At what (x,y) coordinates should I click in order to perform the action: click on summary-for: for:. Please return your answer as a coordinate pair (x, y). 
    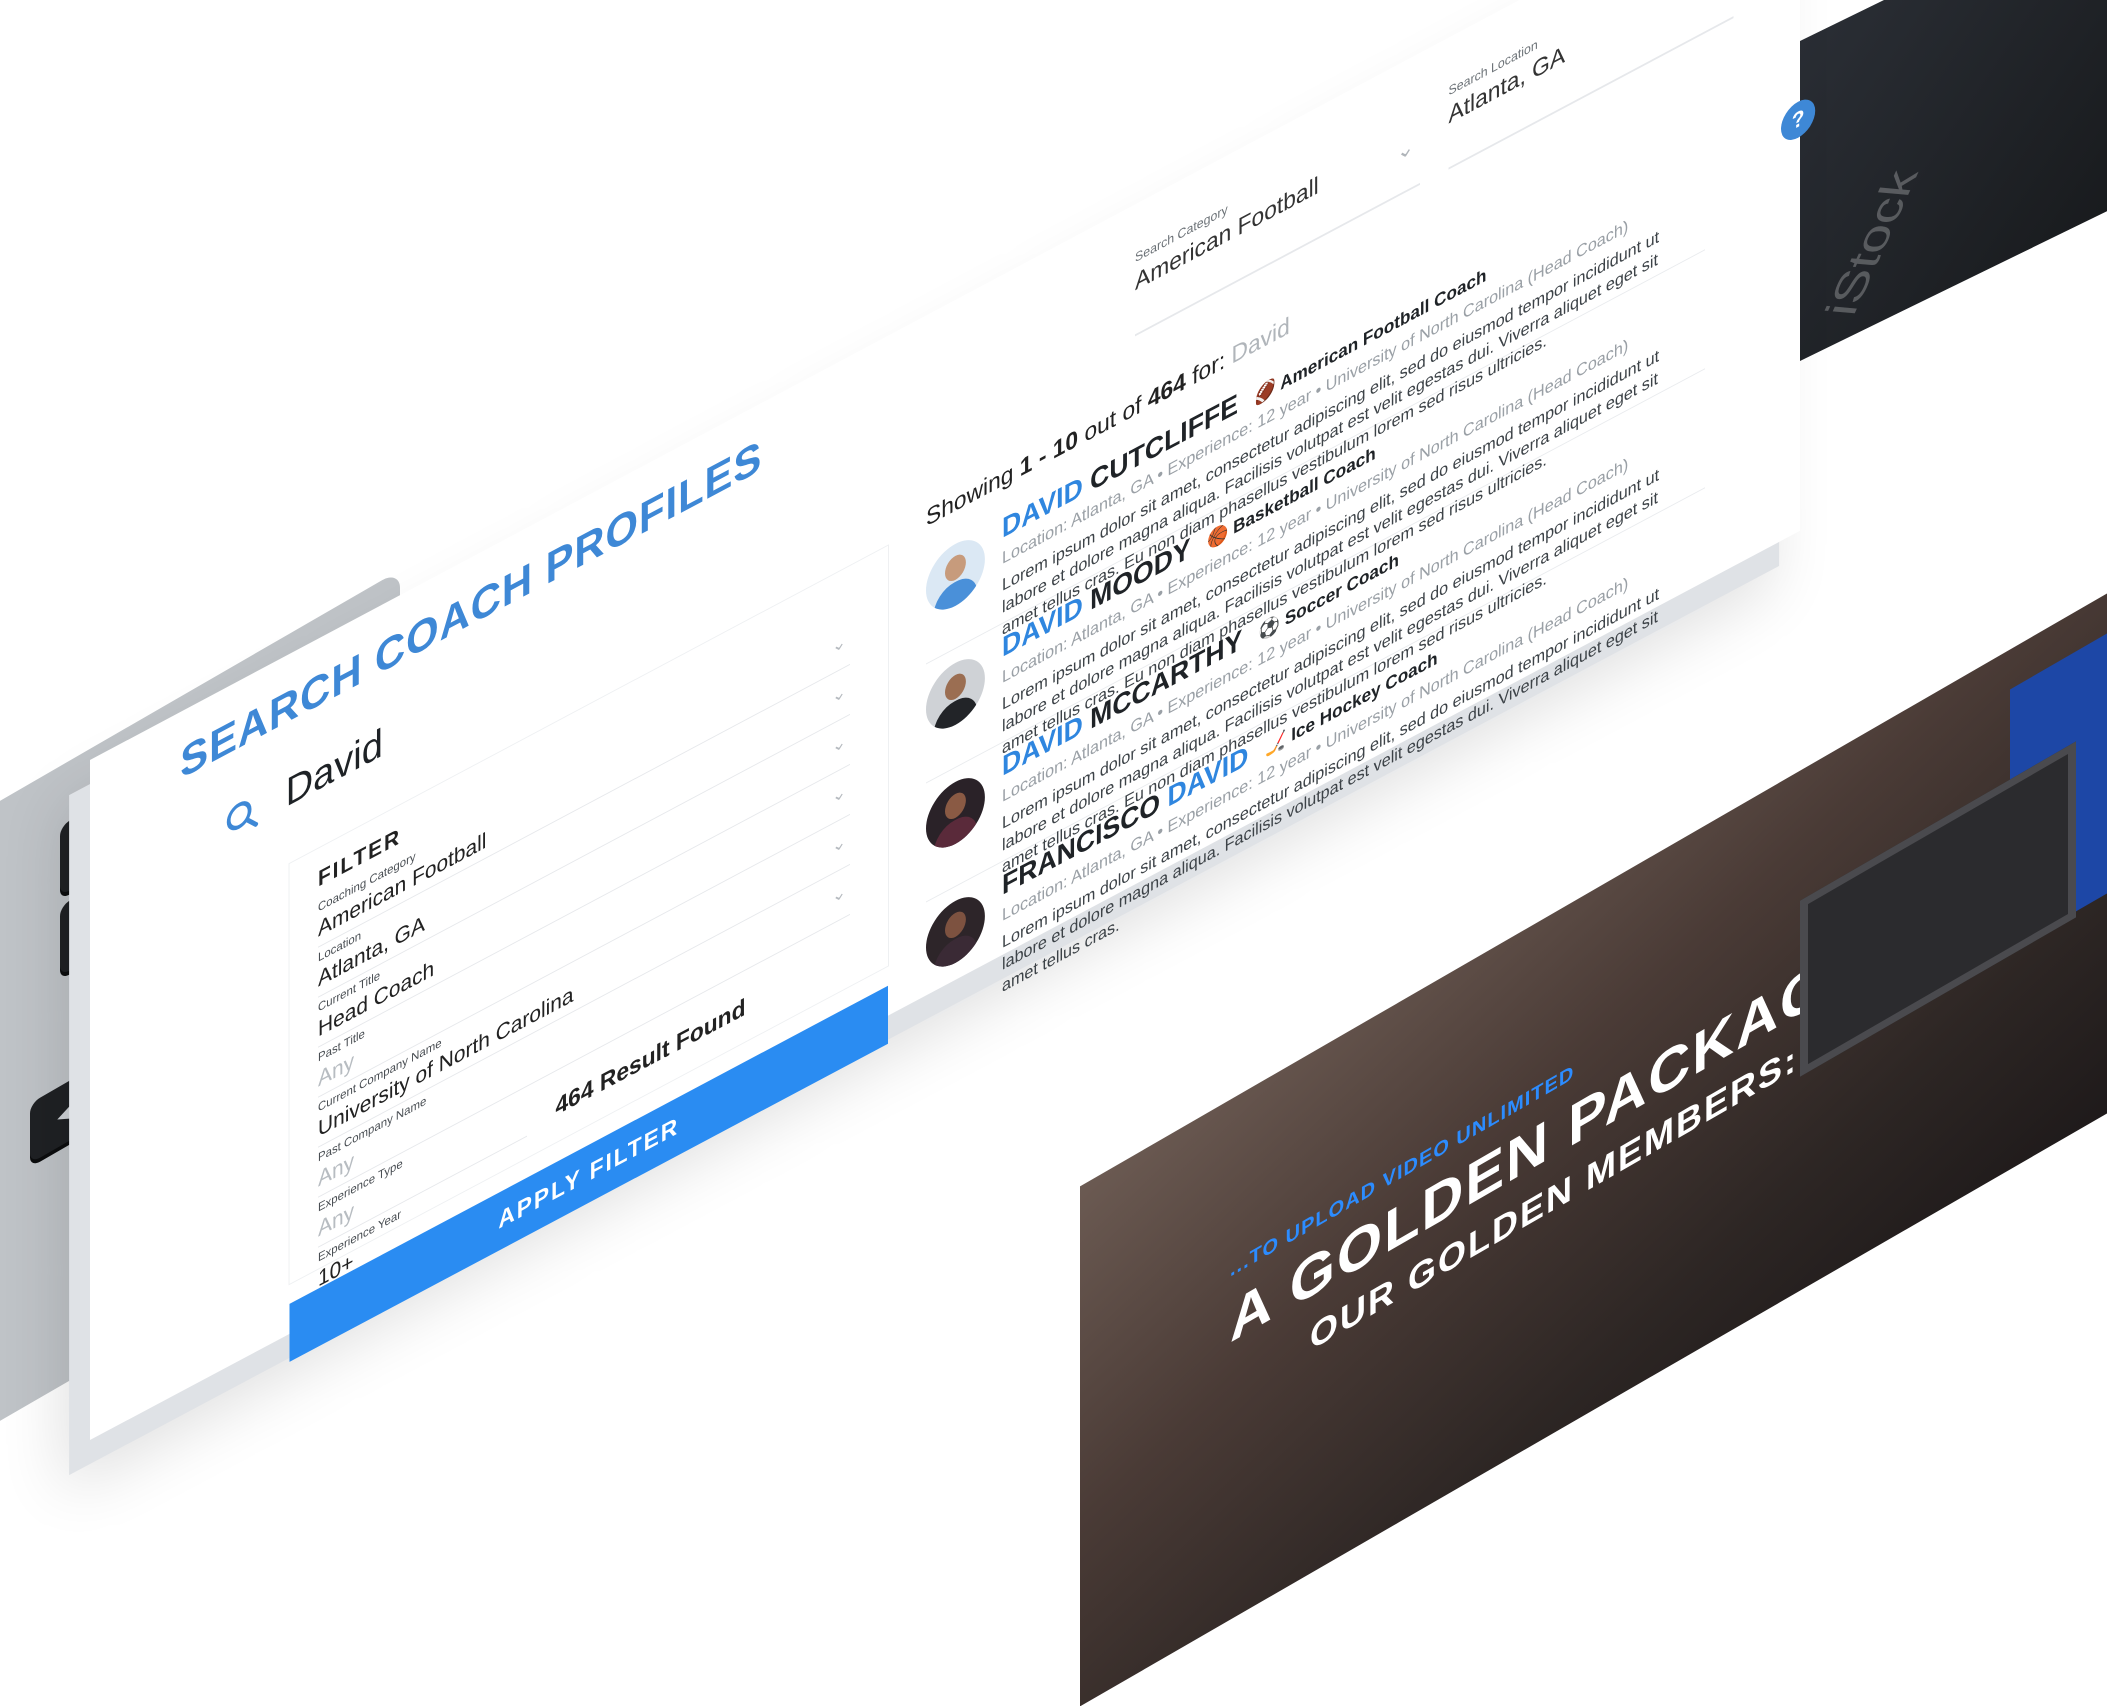
    Looking at the image, I should click on (1208, 368).